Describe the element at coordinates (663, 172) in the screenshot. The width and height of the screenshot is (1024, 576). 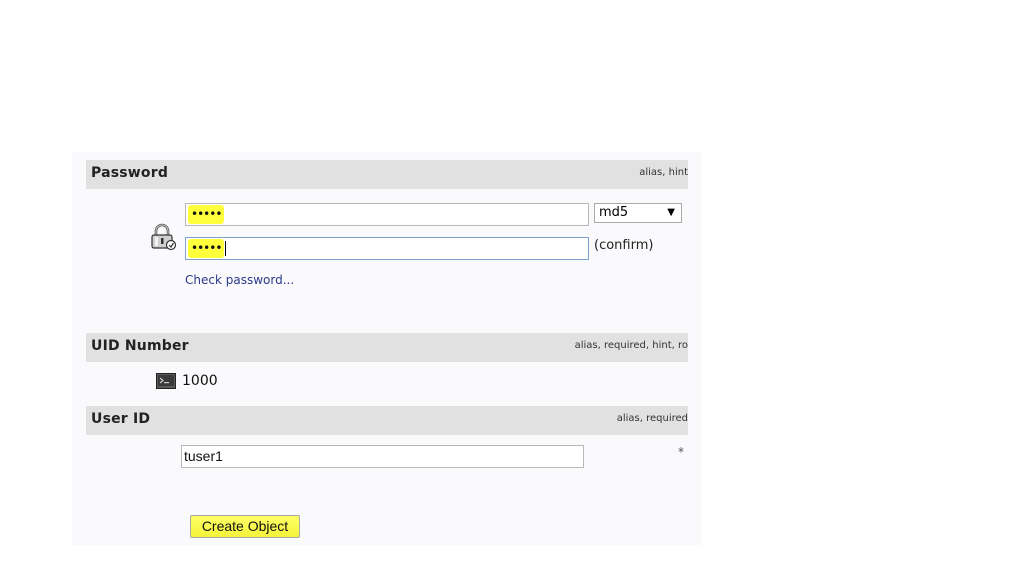
I see `password-section-meta: alias, hint` at that location.